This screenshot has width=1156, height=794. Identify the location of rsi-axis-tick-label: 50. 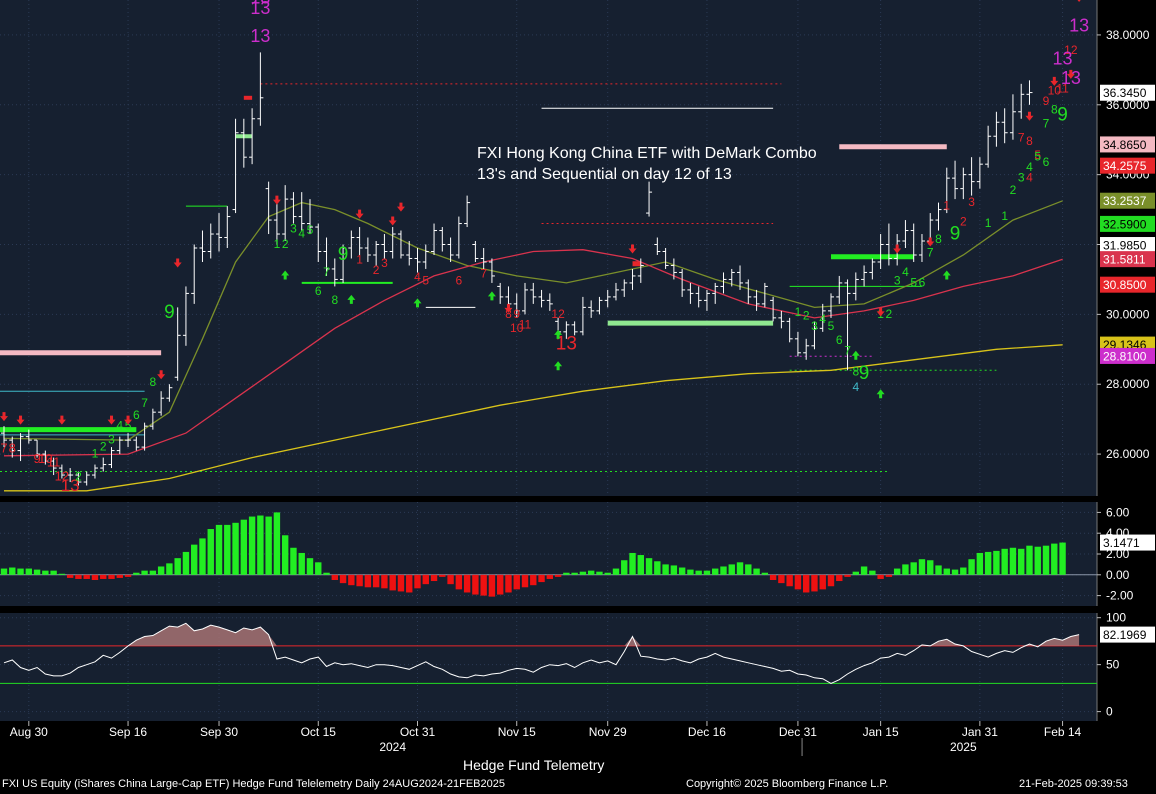
(1113, 665).